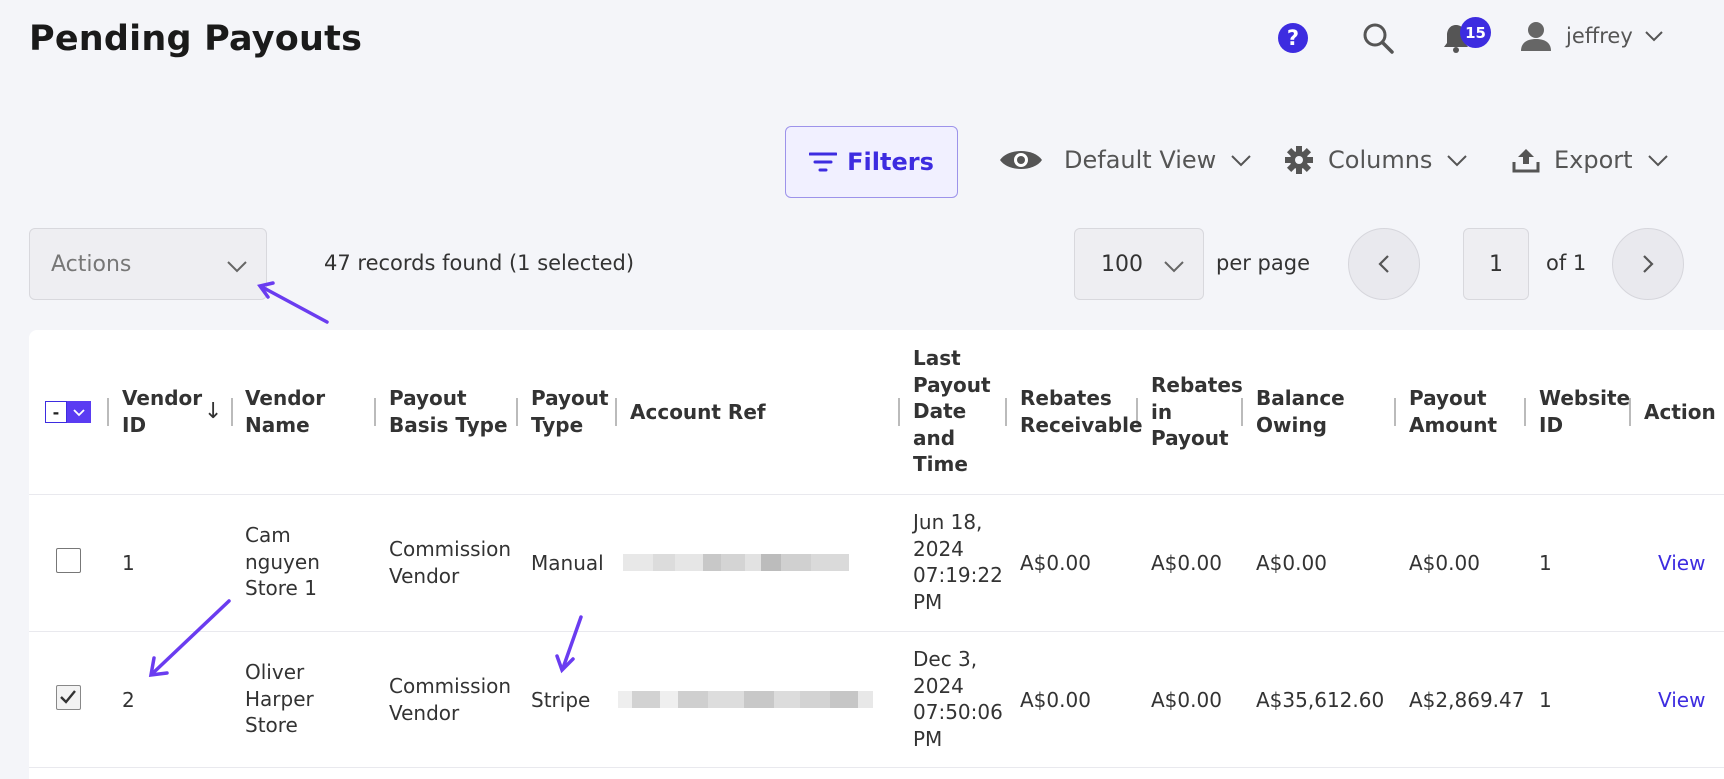 The width and height of the screenshot is (1724, 779). I want to click on payout-amount-cell: A$0.00, so click(1444, 563).